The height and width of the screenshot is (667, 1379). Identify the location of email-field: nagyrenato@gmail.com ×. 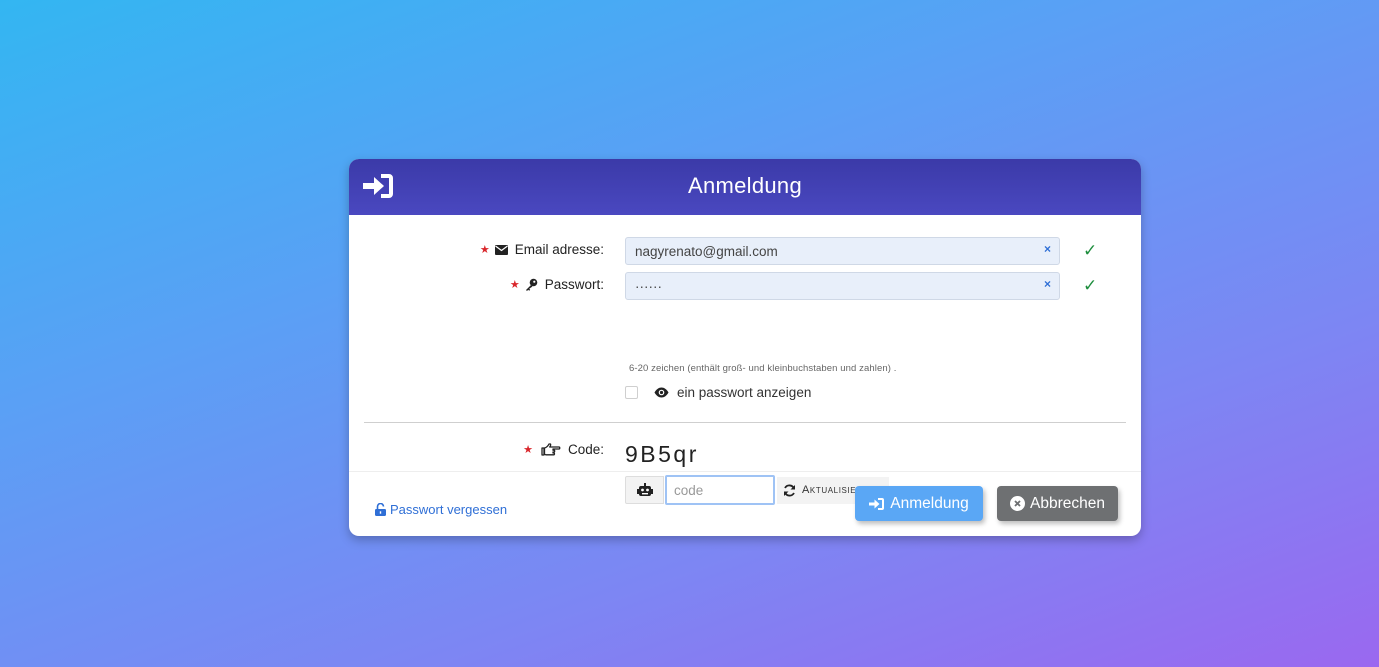
(842, 251).